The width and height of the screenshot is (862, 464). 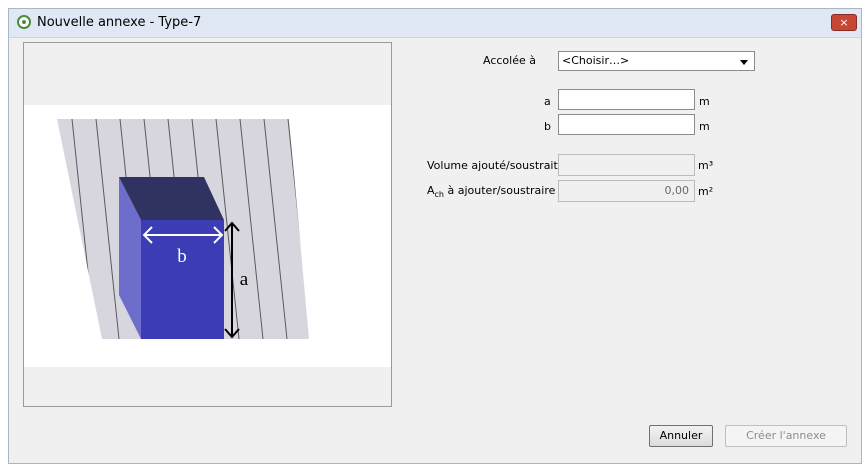 I want to click on annex-illustration: b a, so click(x=183, y=229).